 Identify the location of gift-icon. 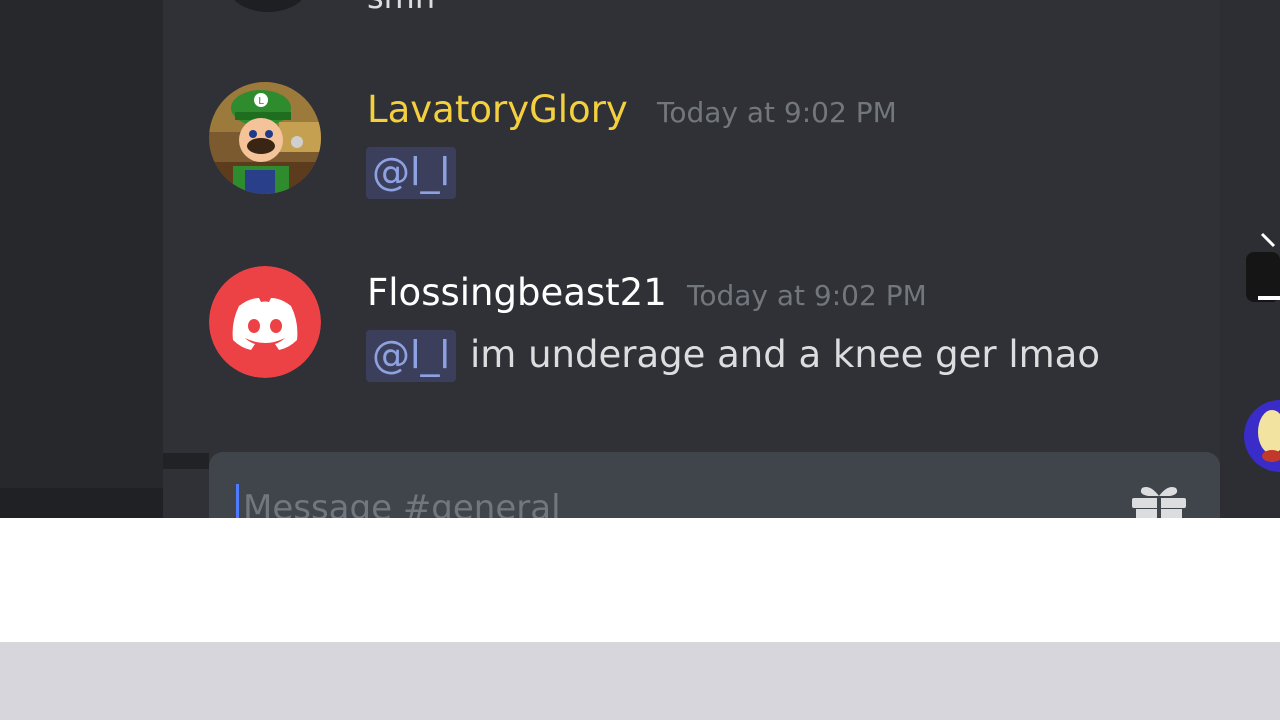
(1159, 500).